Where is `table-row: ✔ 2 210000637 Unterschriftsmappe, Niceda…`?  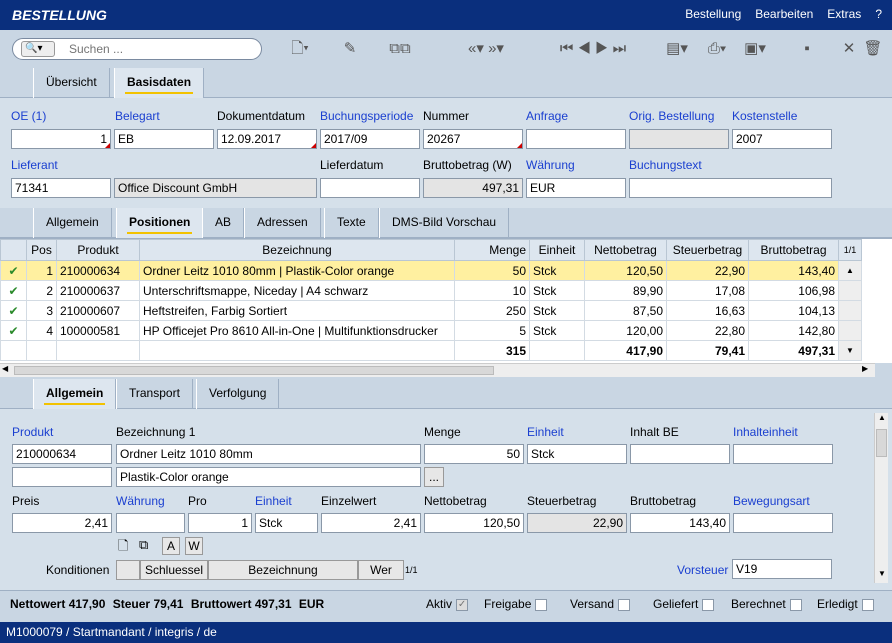 table-row: ✔ 2 210000637 Unterschriftsmappe, Niceda… is located at coordinates (431, 290).